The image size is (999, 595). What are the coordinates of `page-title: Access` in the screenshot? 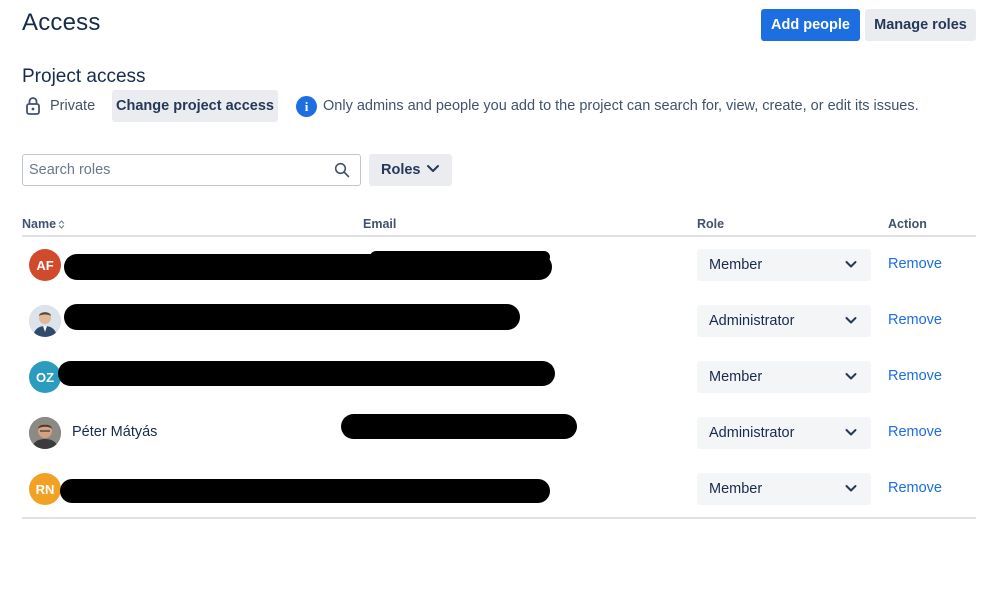 It's located at (61, 22).